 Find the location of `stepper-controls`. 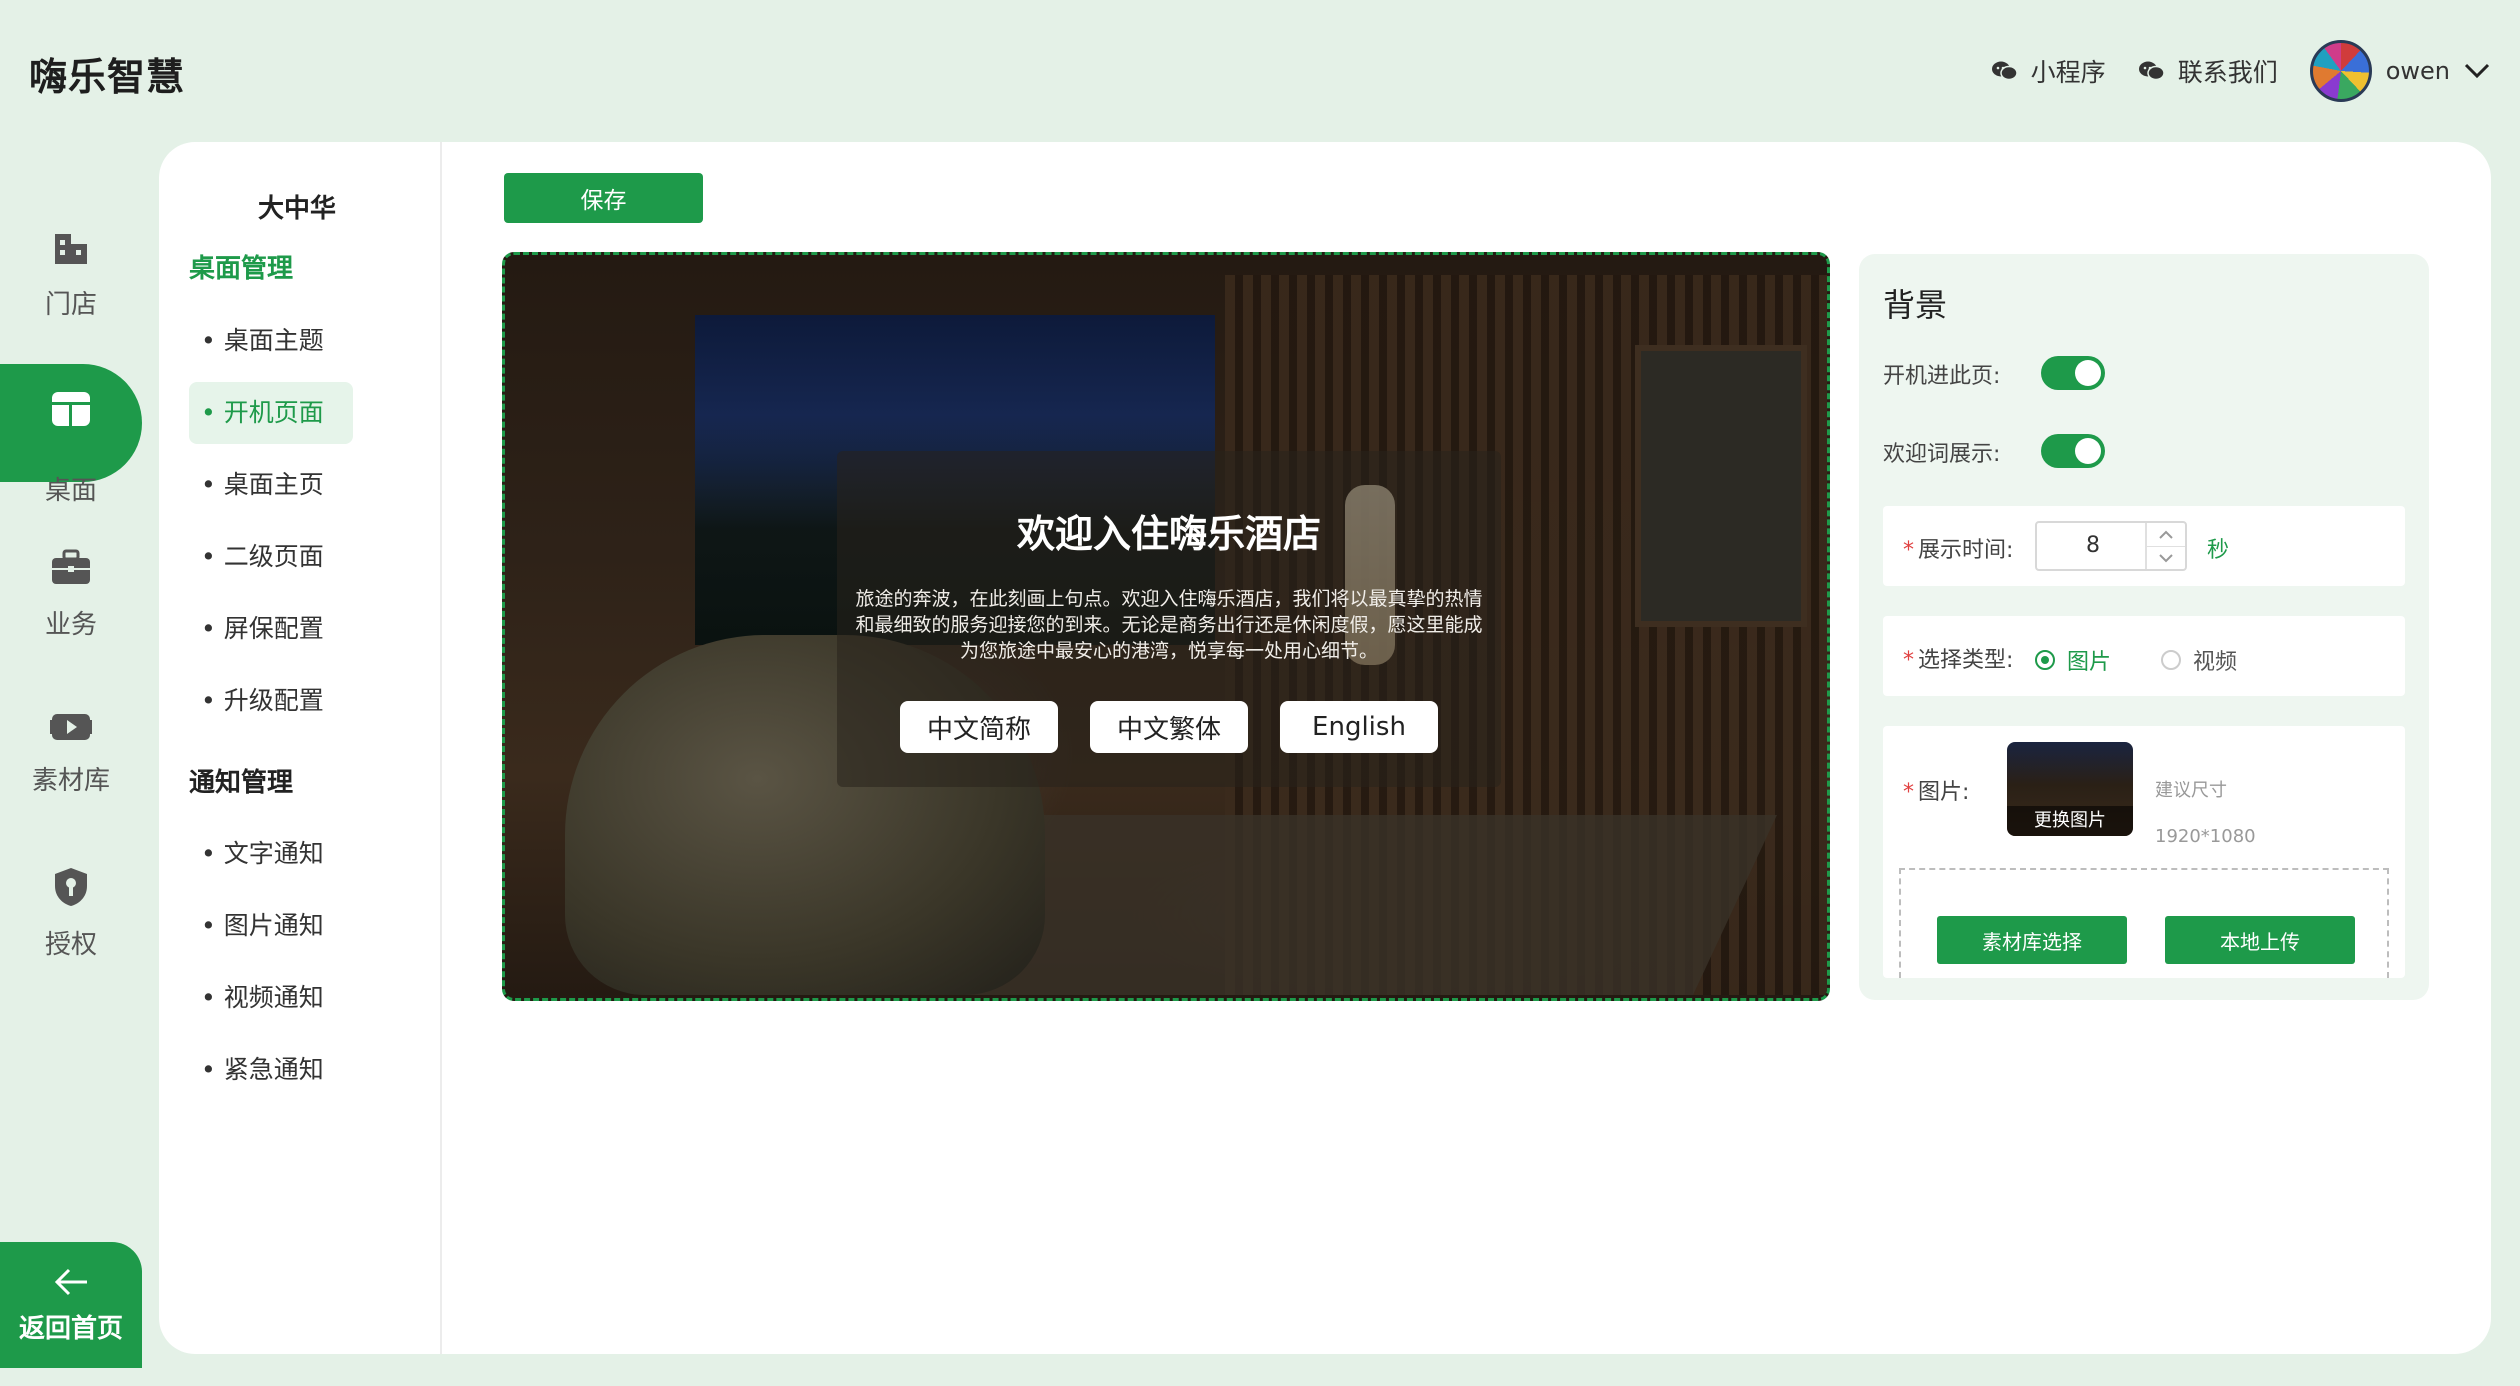

stepper-controls is located at coordinates (2165, 546).